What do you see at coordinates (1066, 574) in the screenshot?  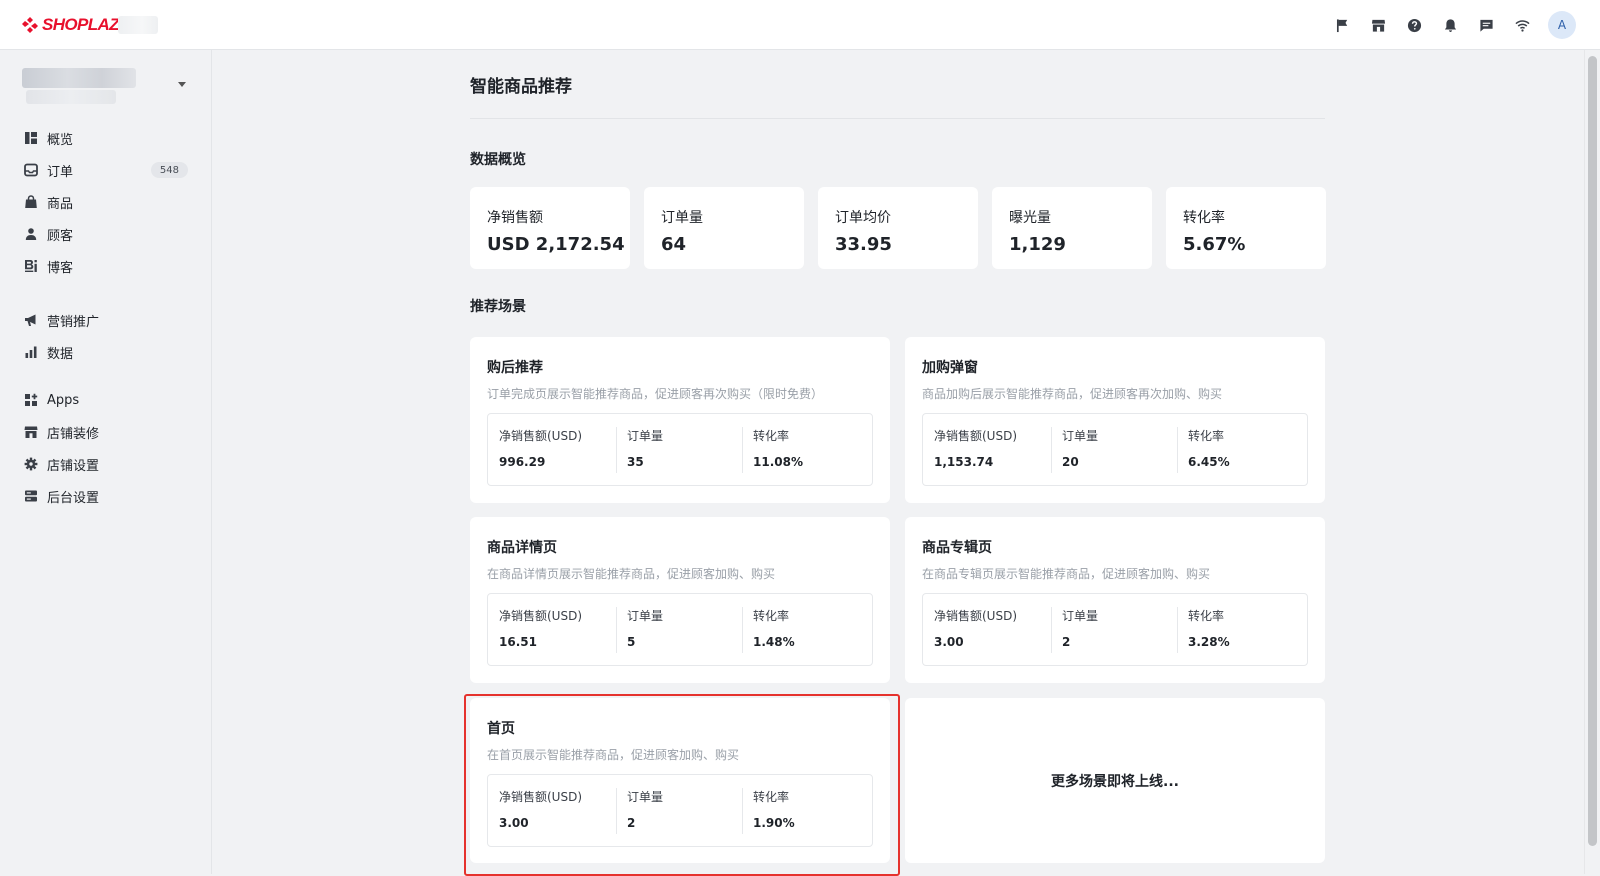 I see `scene-description: 在商品专辑页展示智能推荐商品，促进顾客加购、购买` at bounding box center [1066, 574].